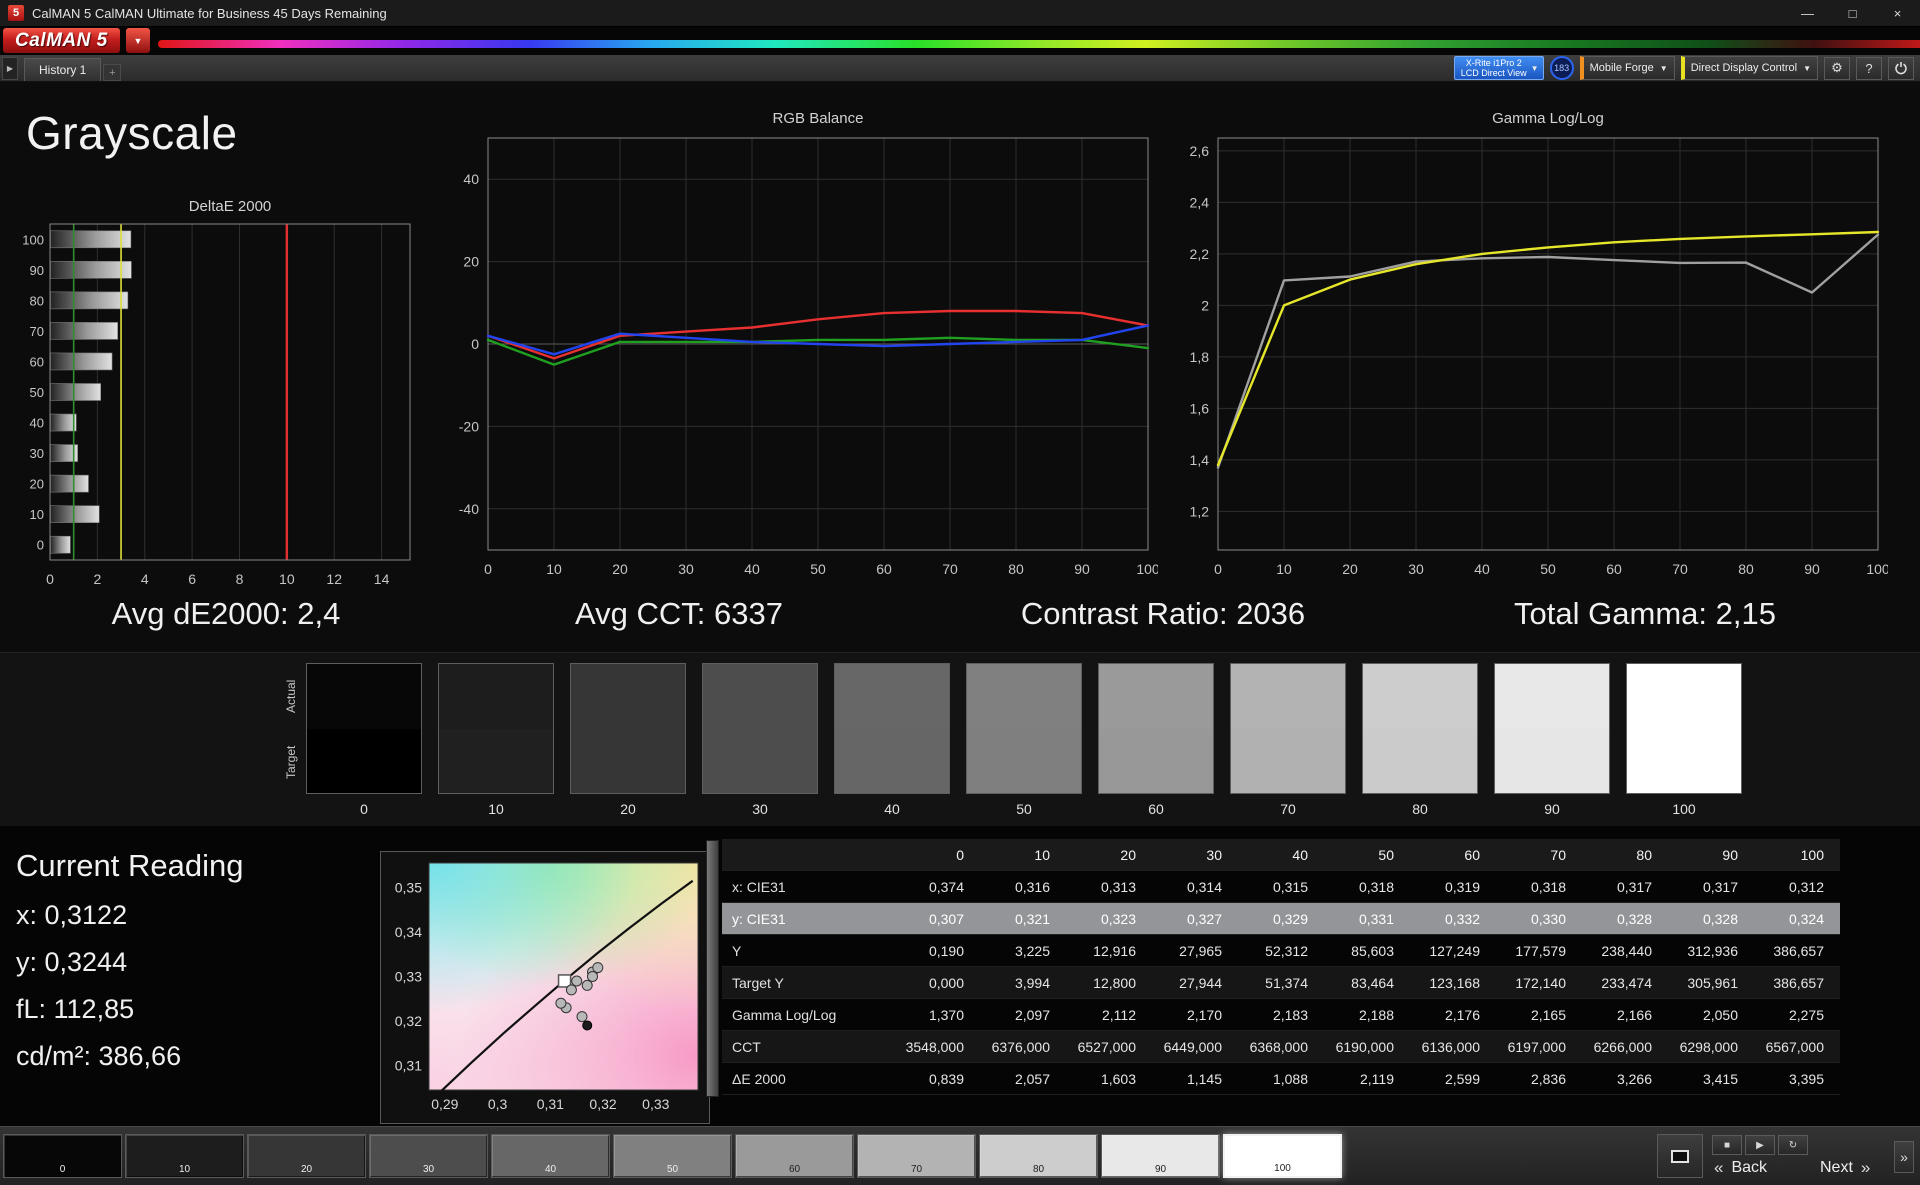 This screenshot has height=1185, width=1920. What do you see at coordinates (1869, 68) in the screenshot?
I see `help-button: ?` at bounding box center [1869, 68].